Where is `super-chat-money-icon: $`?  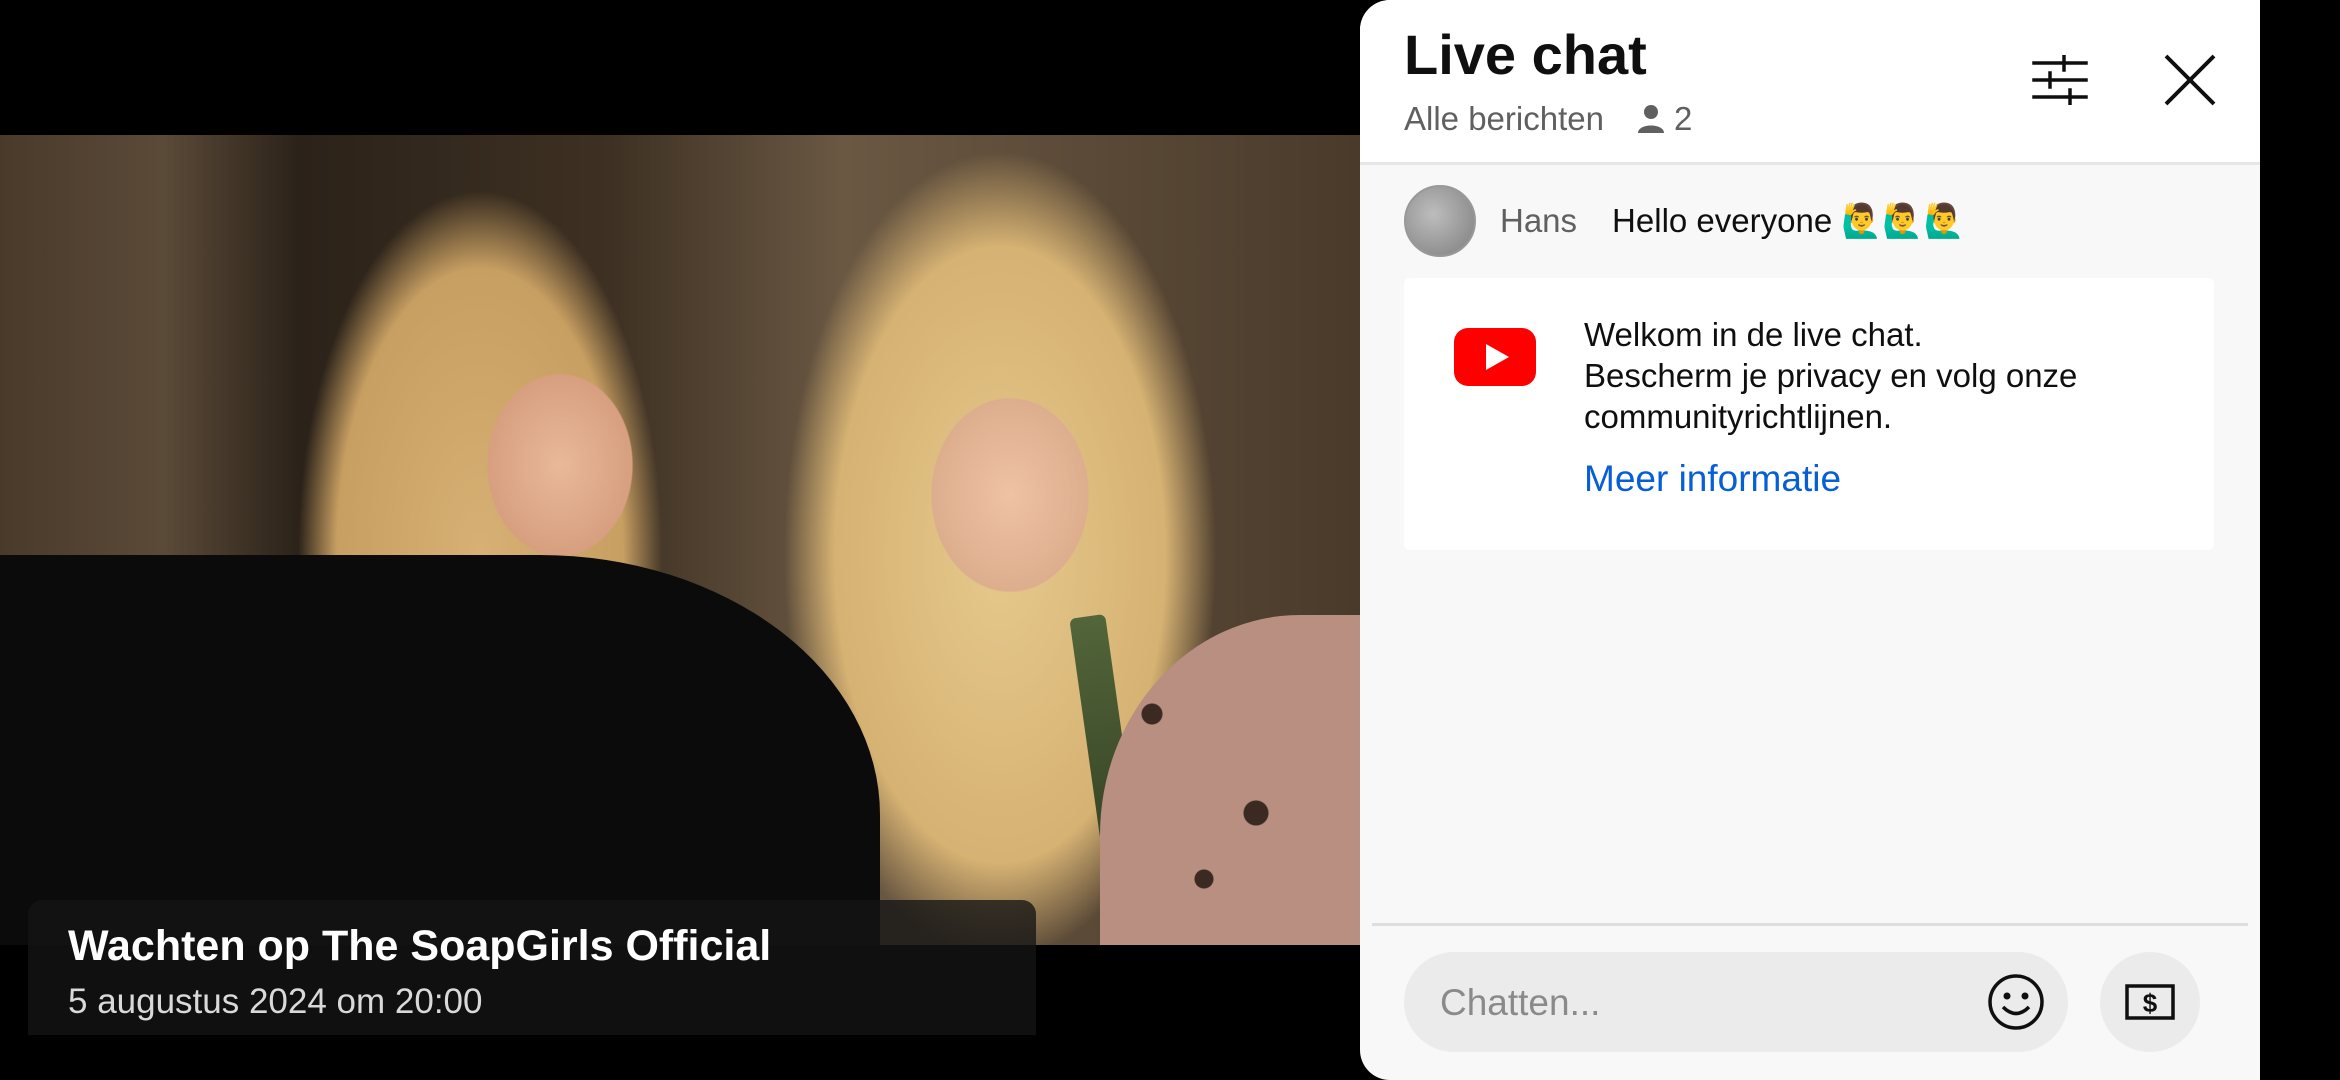 super-chat-money-icon: $ is located at coordinates (2150, 1002).